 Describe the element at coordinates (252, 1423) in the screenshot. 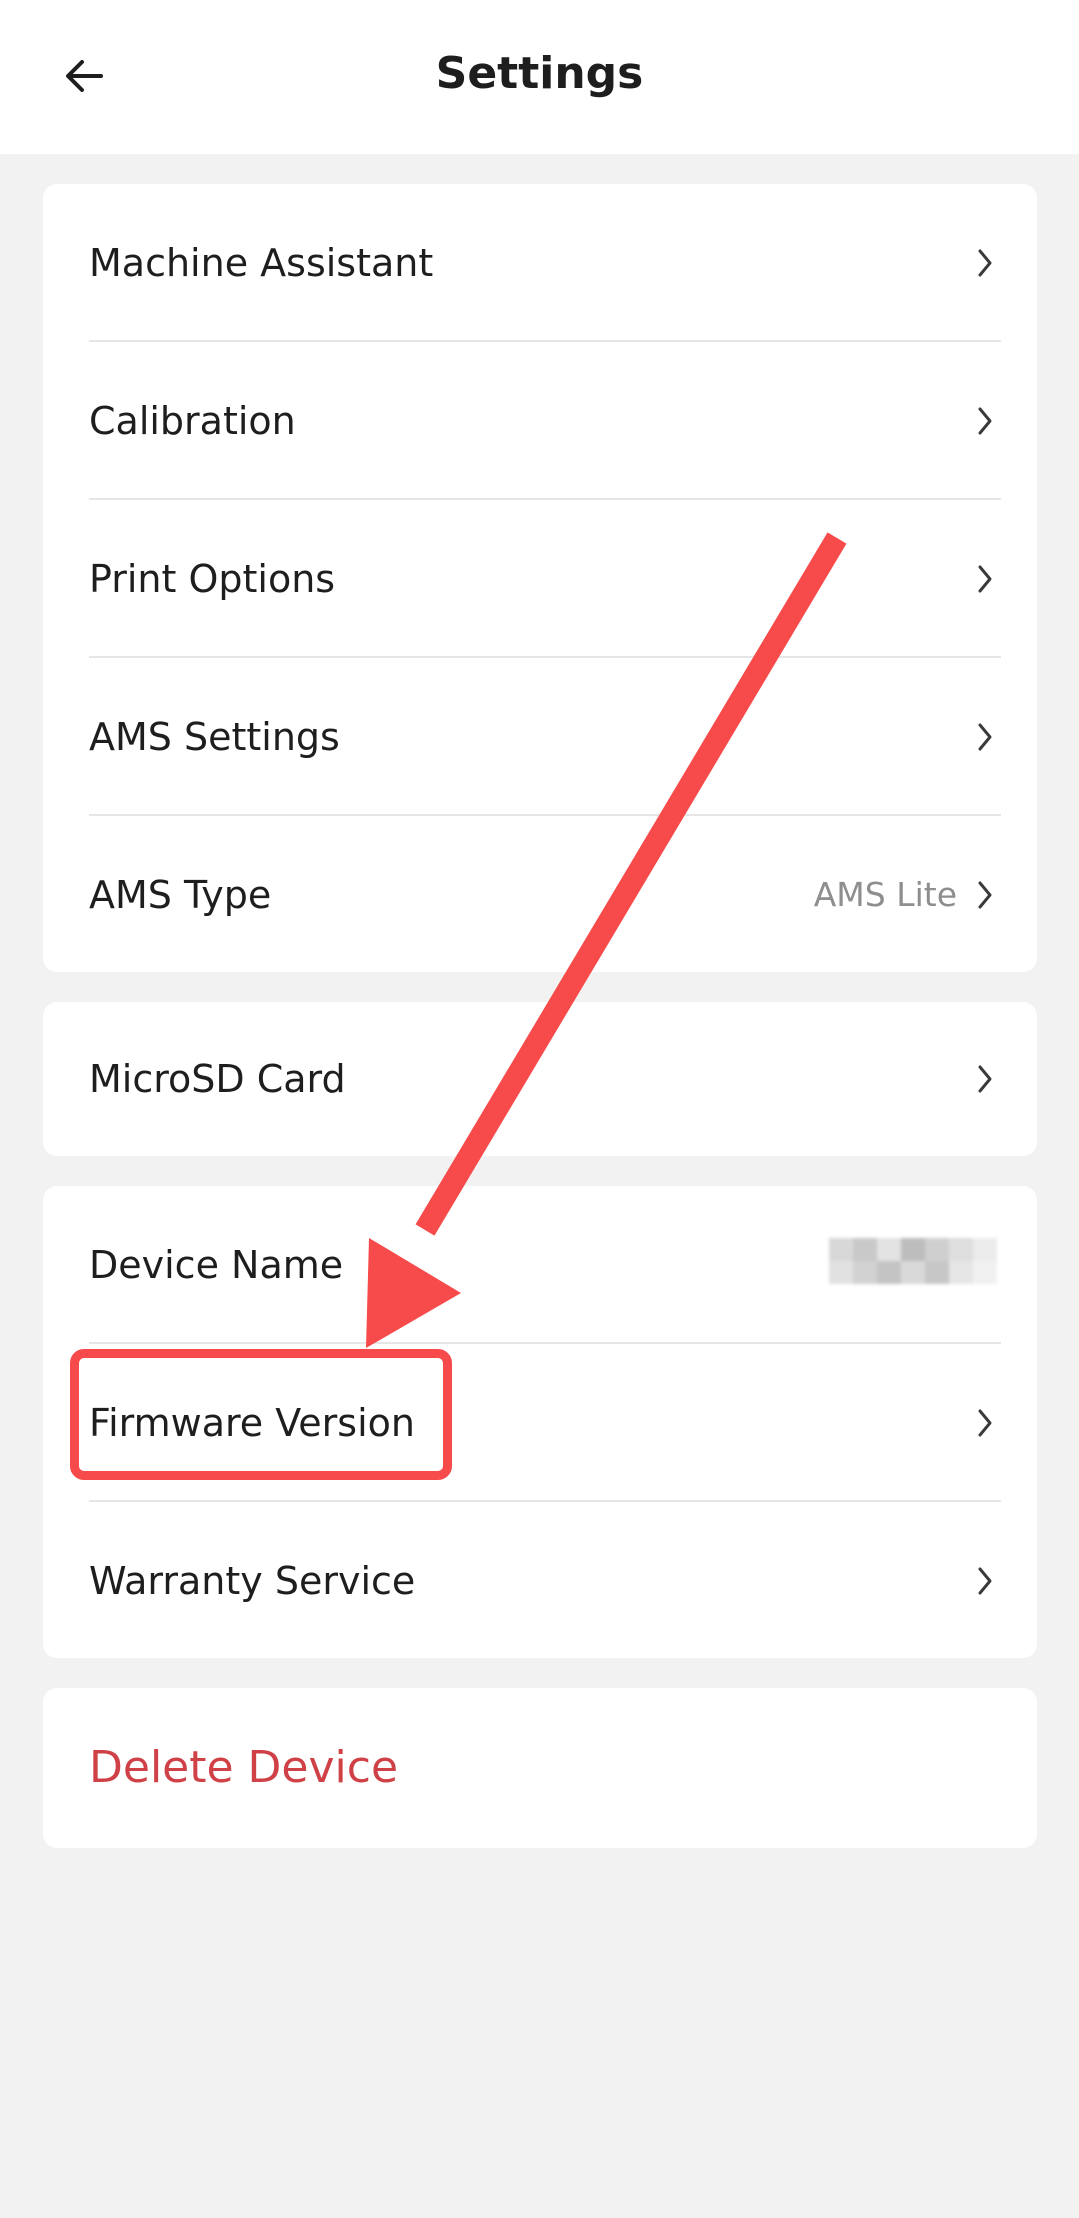

I see `row-label: Firmware Version` at that location.